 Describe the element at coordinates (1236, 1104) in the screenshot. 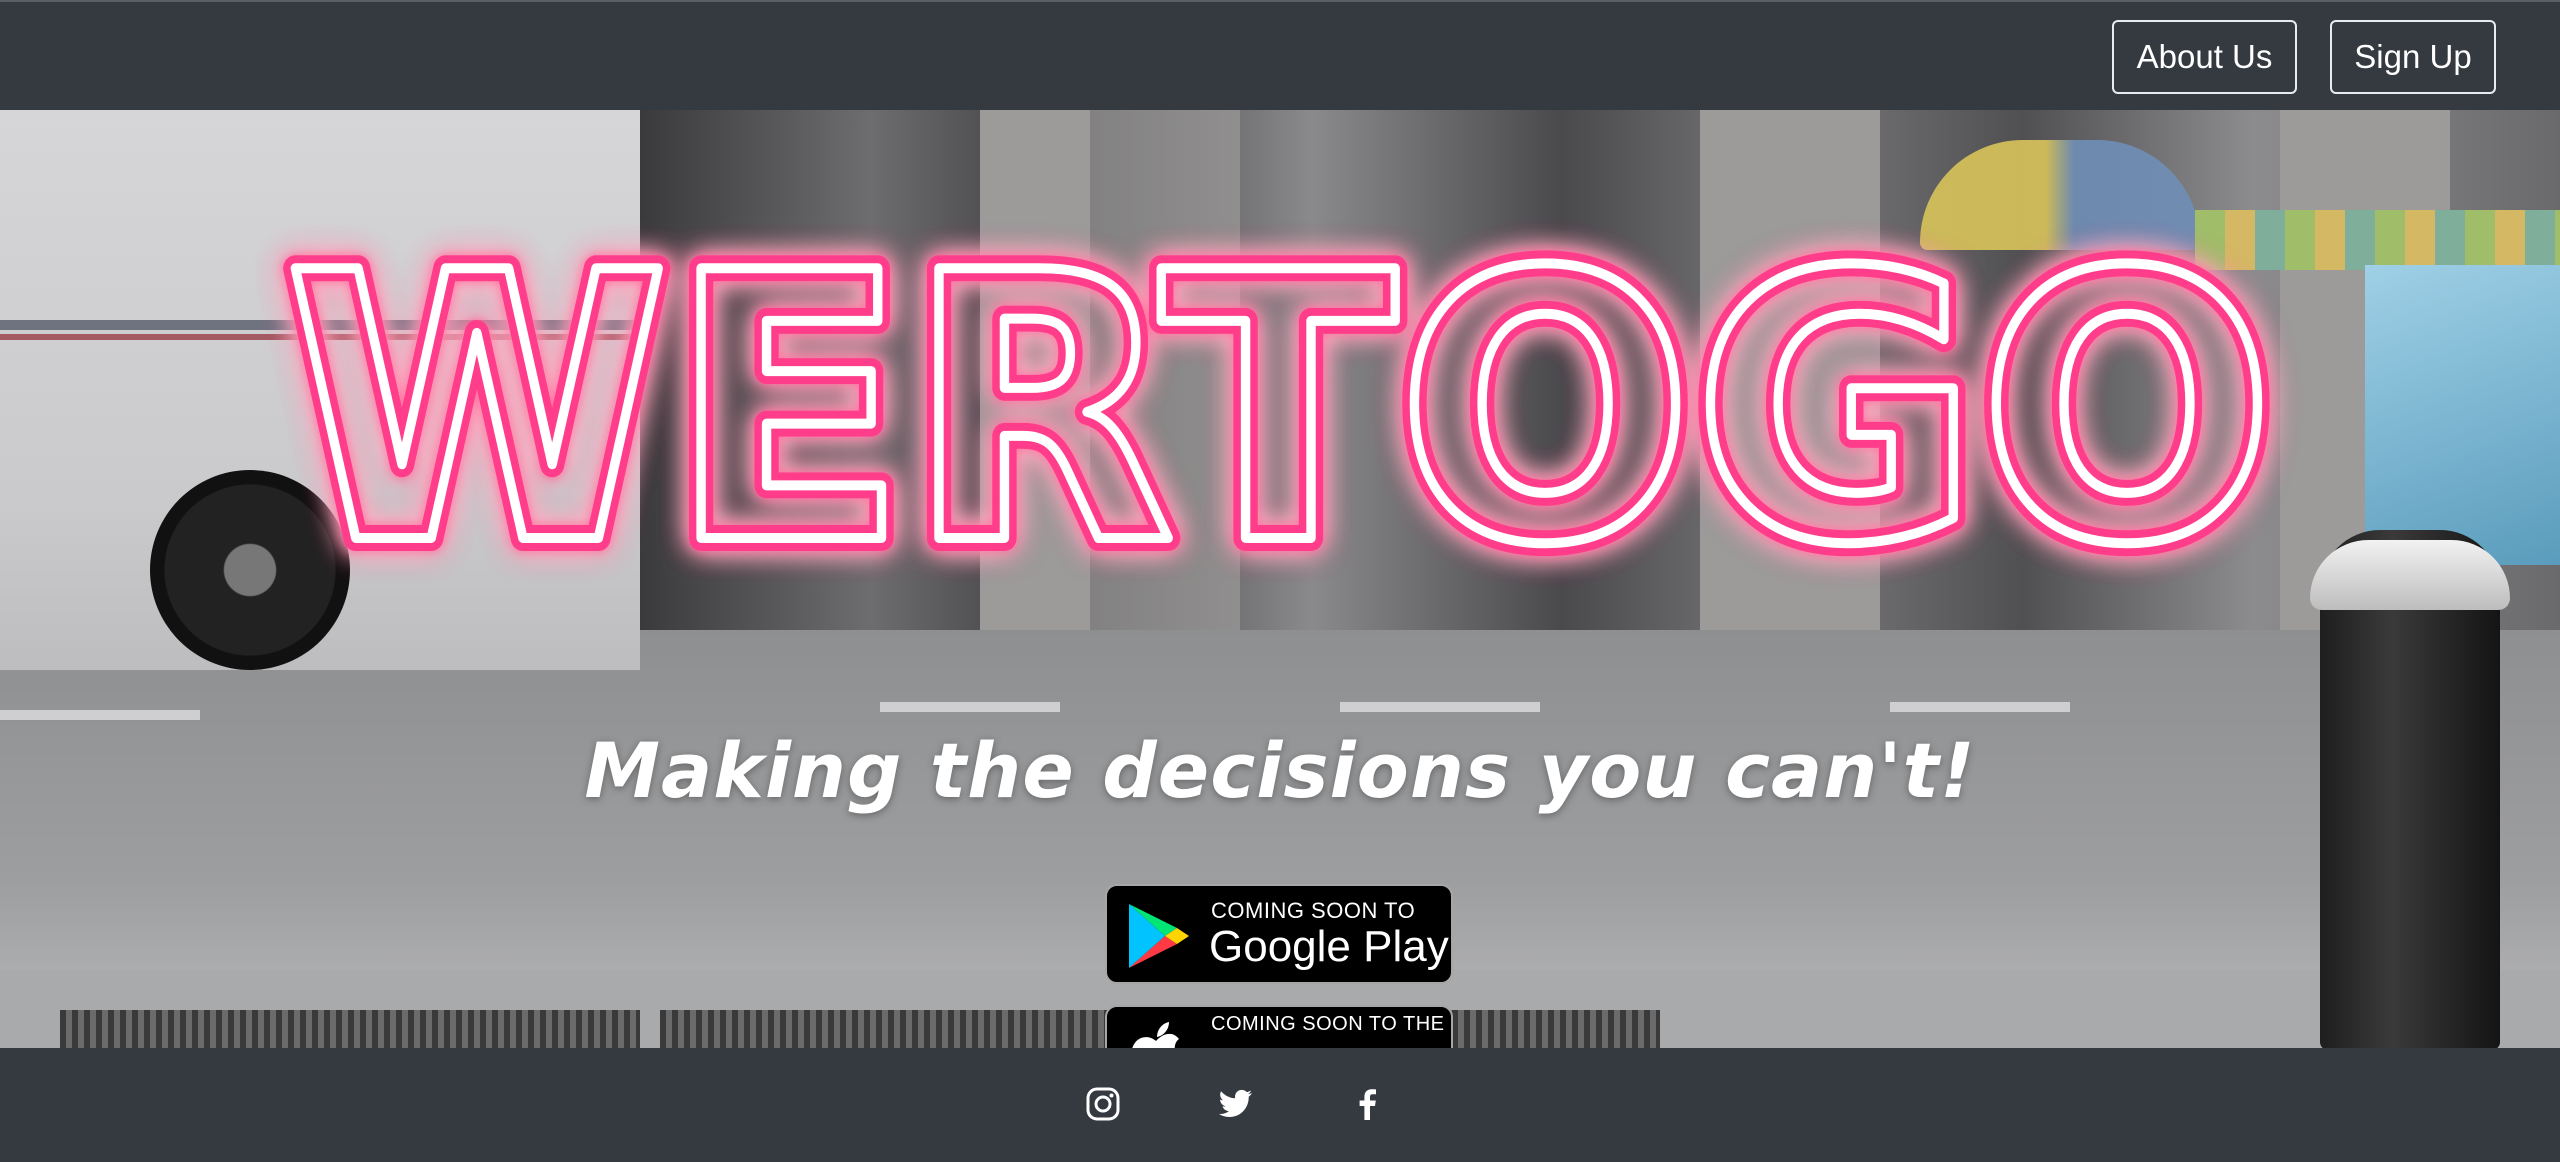

I see `twitter-icon` at that location.